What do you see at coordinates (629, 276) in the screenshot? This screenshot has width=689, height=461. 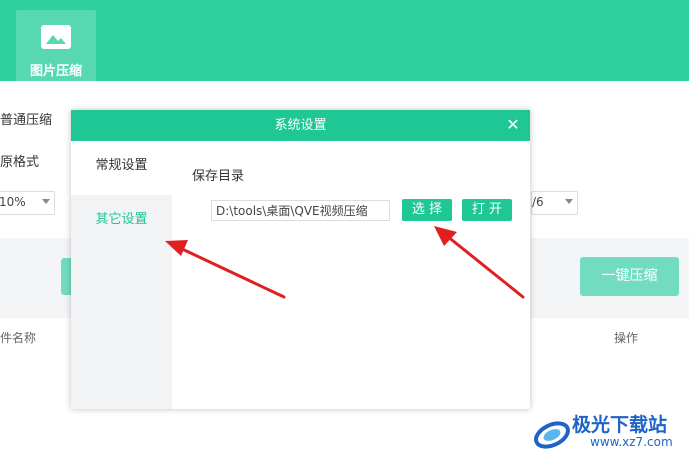 I see `onekey-compress-button: 一键压缩` at bounding box center [629, 276].